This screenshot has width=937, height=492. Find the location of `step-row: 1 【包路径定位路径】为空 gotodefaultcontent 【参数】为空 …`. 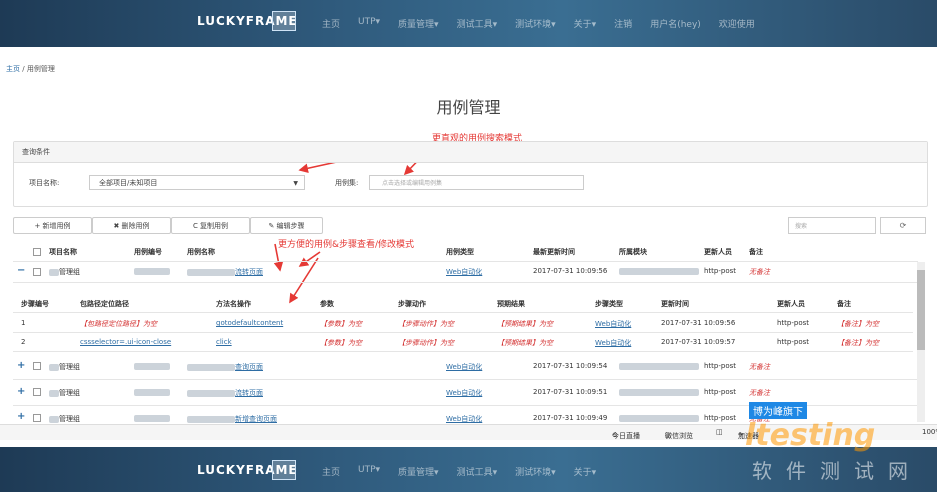

step-row: 1 【包路径定位路径】为空 gotodefaultcontent 【参数】为空 … is located at coordinates (463, 323).